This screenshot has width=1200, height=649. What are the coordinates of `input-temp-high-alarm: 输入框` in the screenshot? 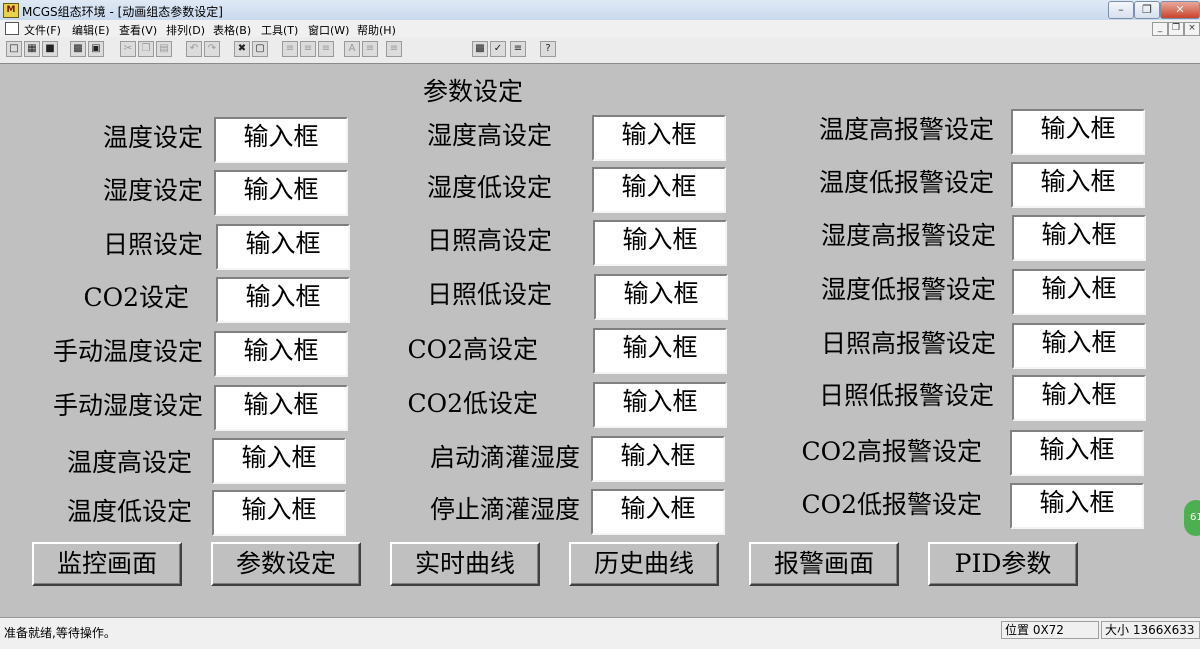 It's located at (1078, 132).